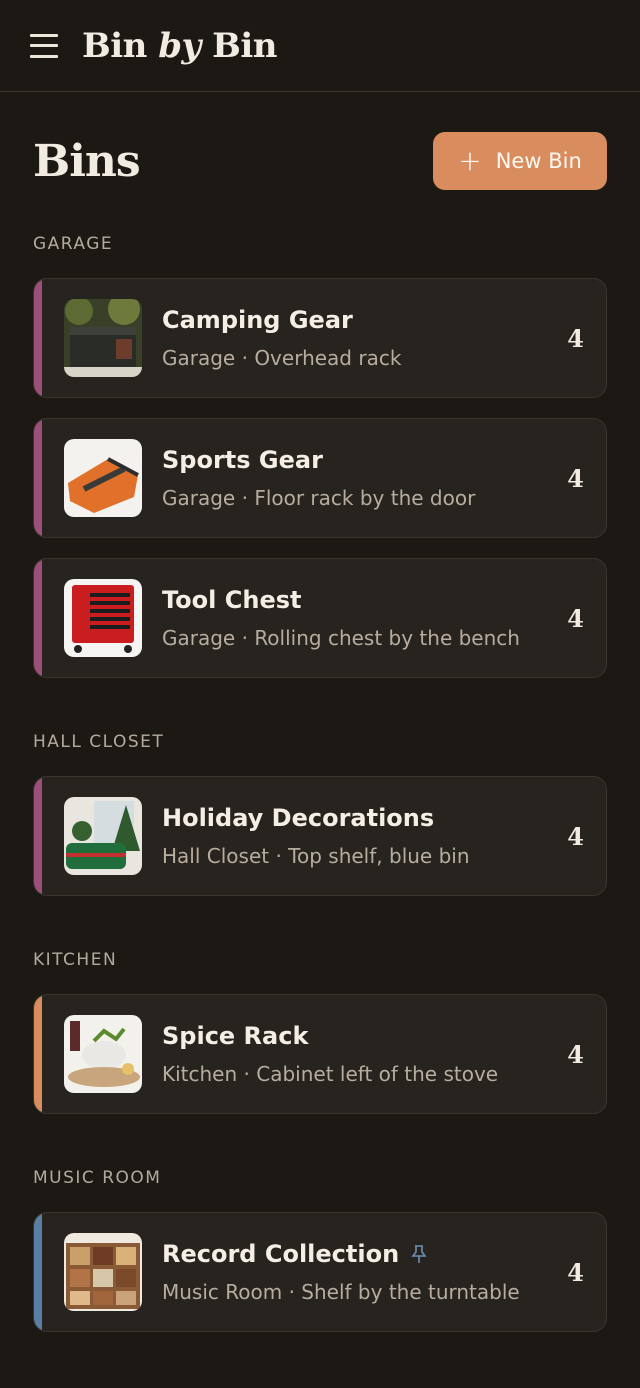 This screenshot has height=1388, width=640. I want to click on spice-rack-thumbnail, so click(103, 1054).